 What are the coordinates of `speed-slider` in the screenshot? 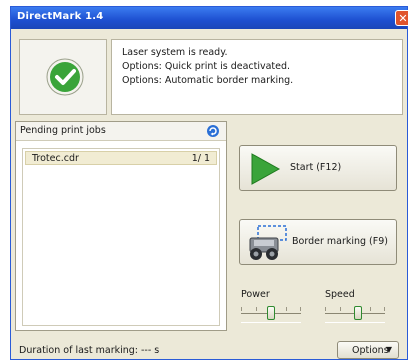 It's located at (355, 314).